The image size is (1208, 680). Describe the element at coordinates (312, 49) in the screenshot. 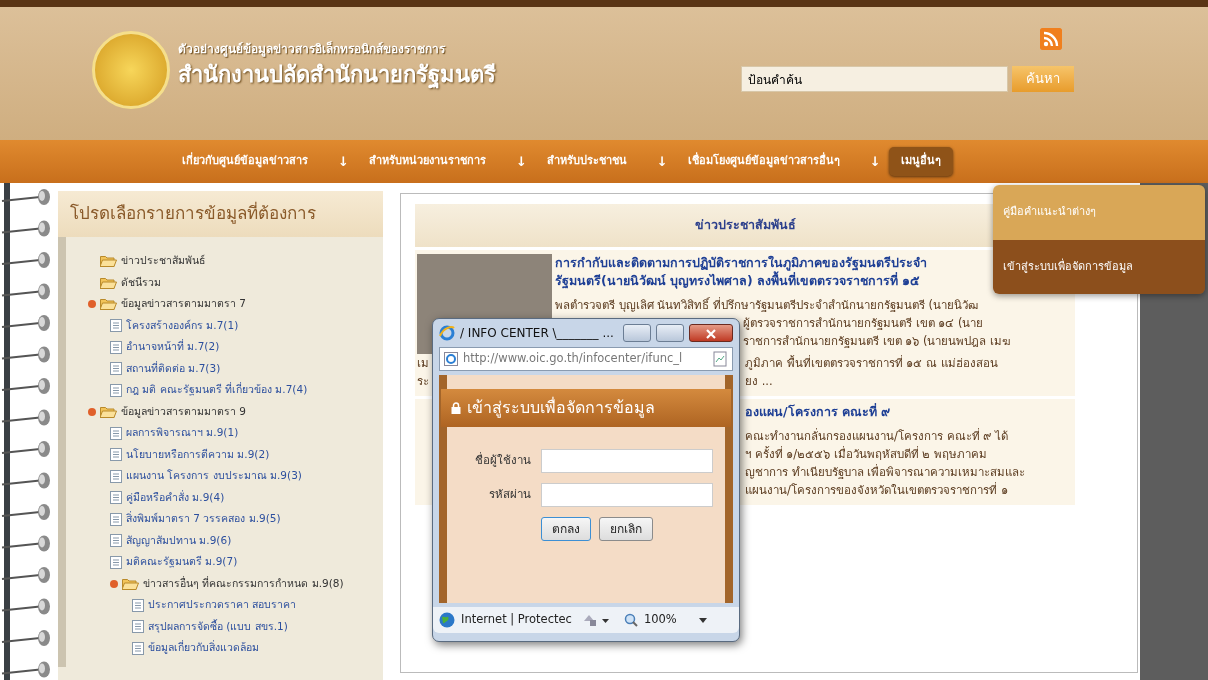

I see `site-subtitle: ตัวอย่างศูนย์ข้อมูลข่าวสารอิเล็กทรอนิกส์ของราชการ` at that location.